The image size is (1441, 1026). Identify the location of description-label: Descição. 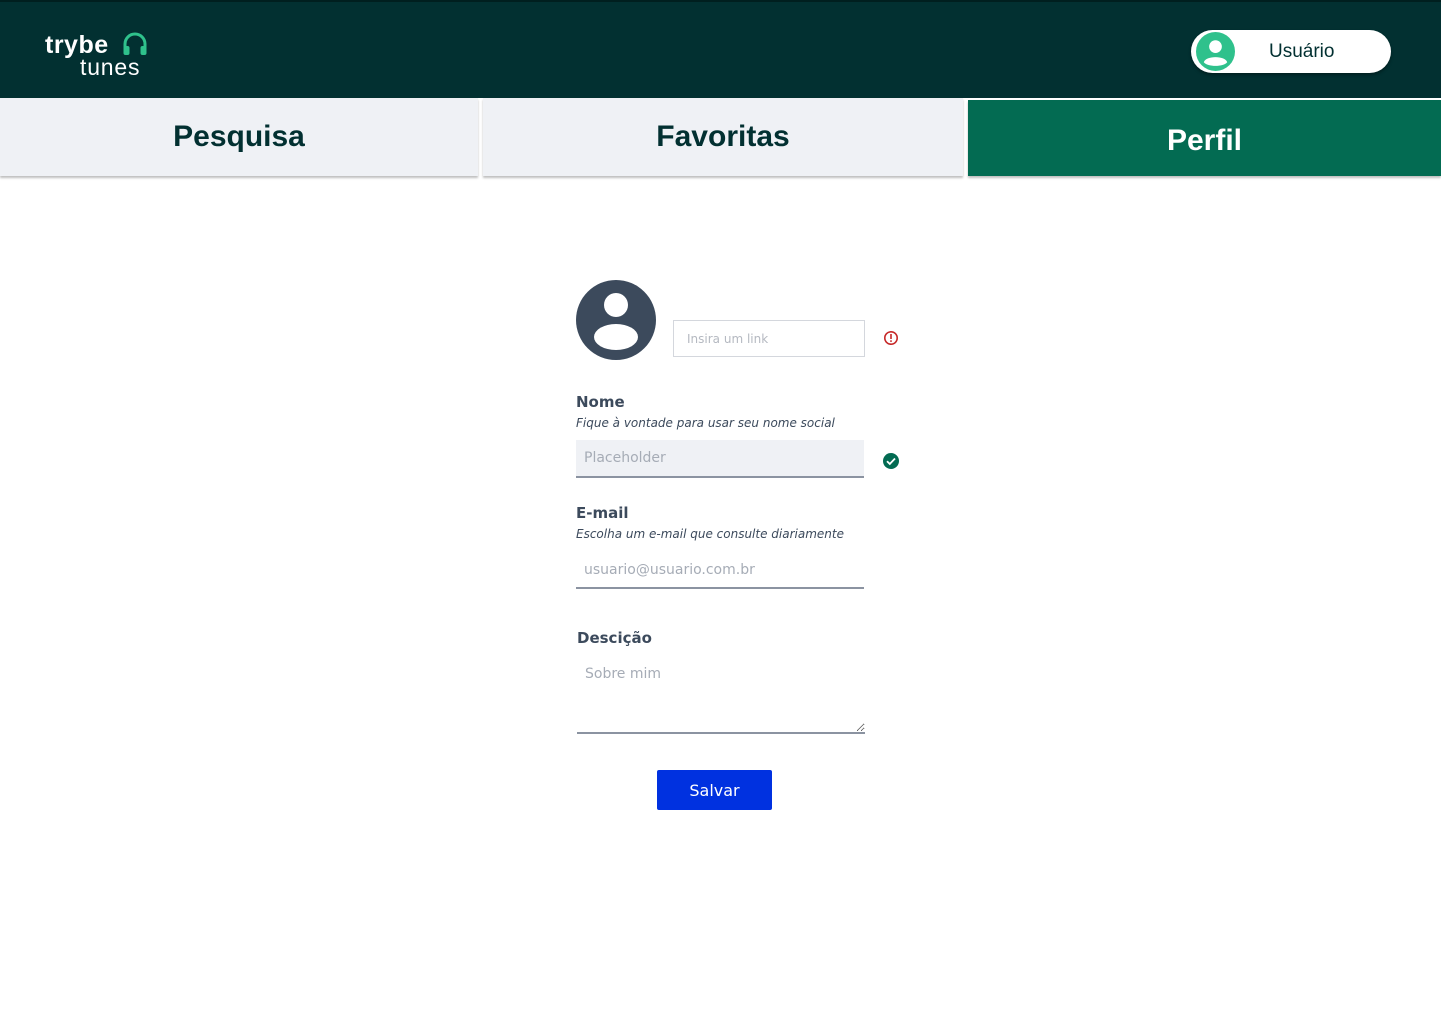
(614, 638).